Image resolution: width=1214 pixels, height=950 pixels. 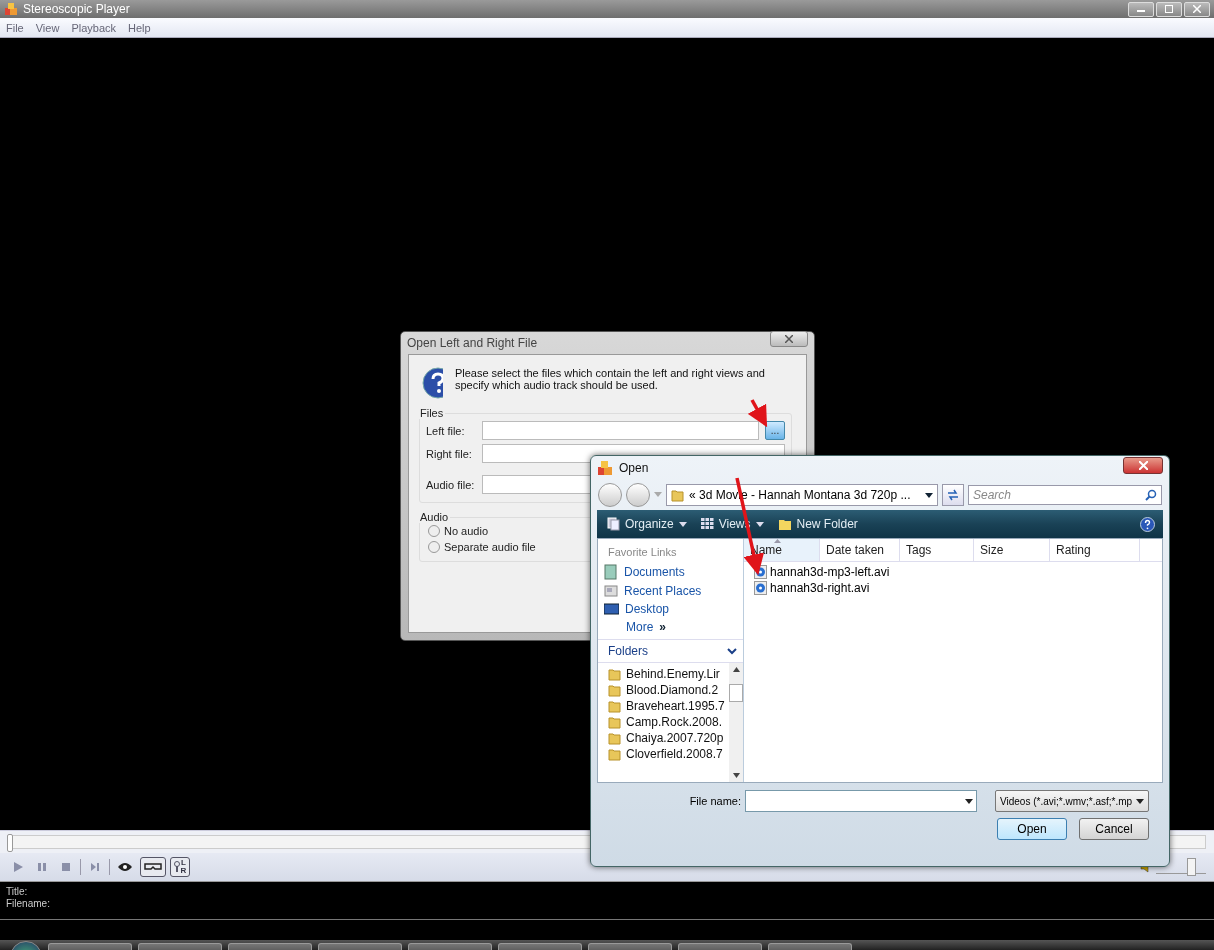 I want to click on open-button: Open, so click(x=1032, y=829).